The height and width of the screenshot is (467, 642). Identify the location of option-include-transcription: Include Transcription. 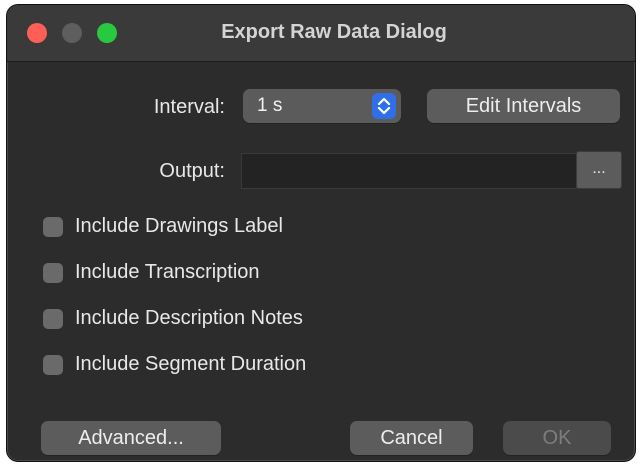
(203, 275).